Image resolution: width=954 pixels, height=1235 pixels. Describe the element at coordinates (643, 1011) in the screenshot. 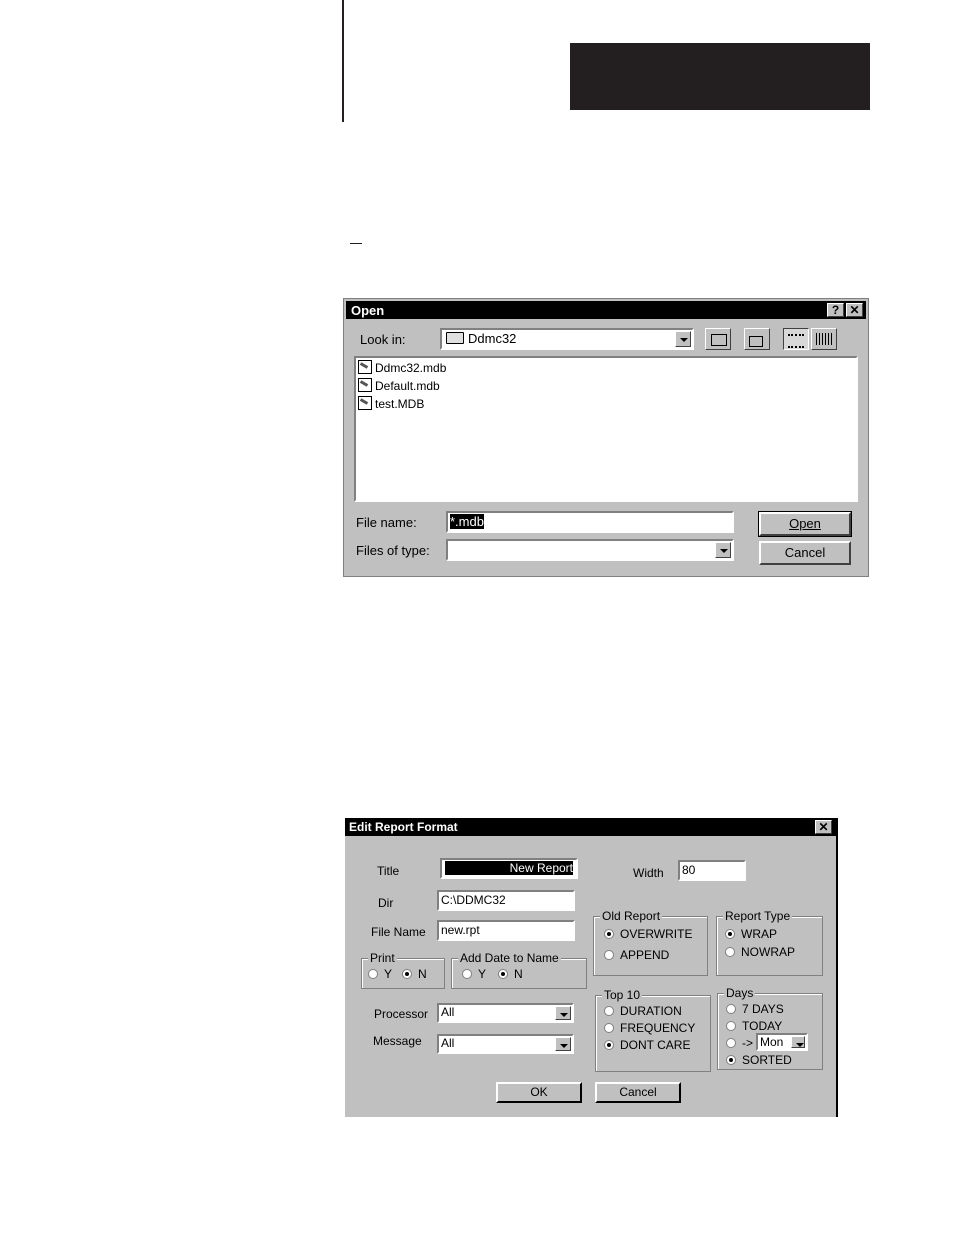

I see `duration-radio: DURATION` at that location.